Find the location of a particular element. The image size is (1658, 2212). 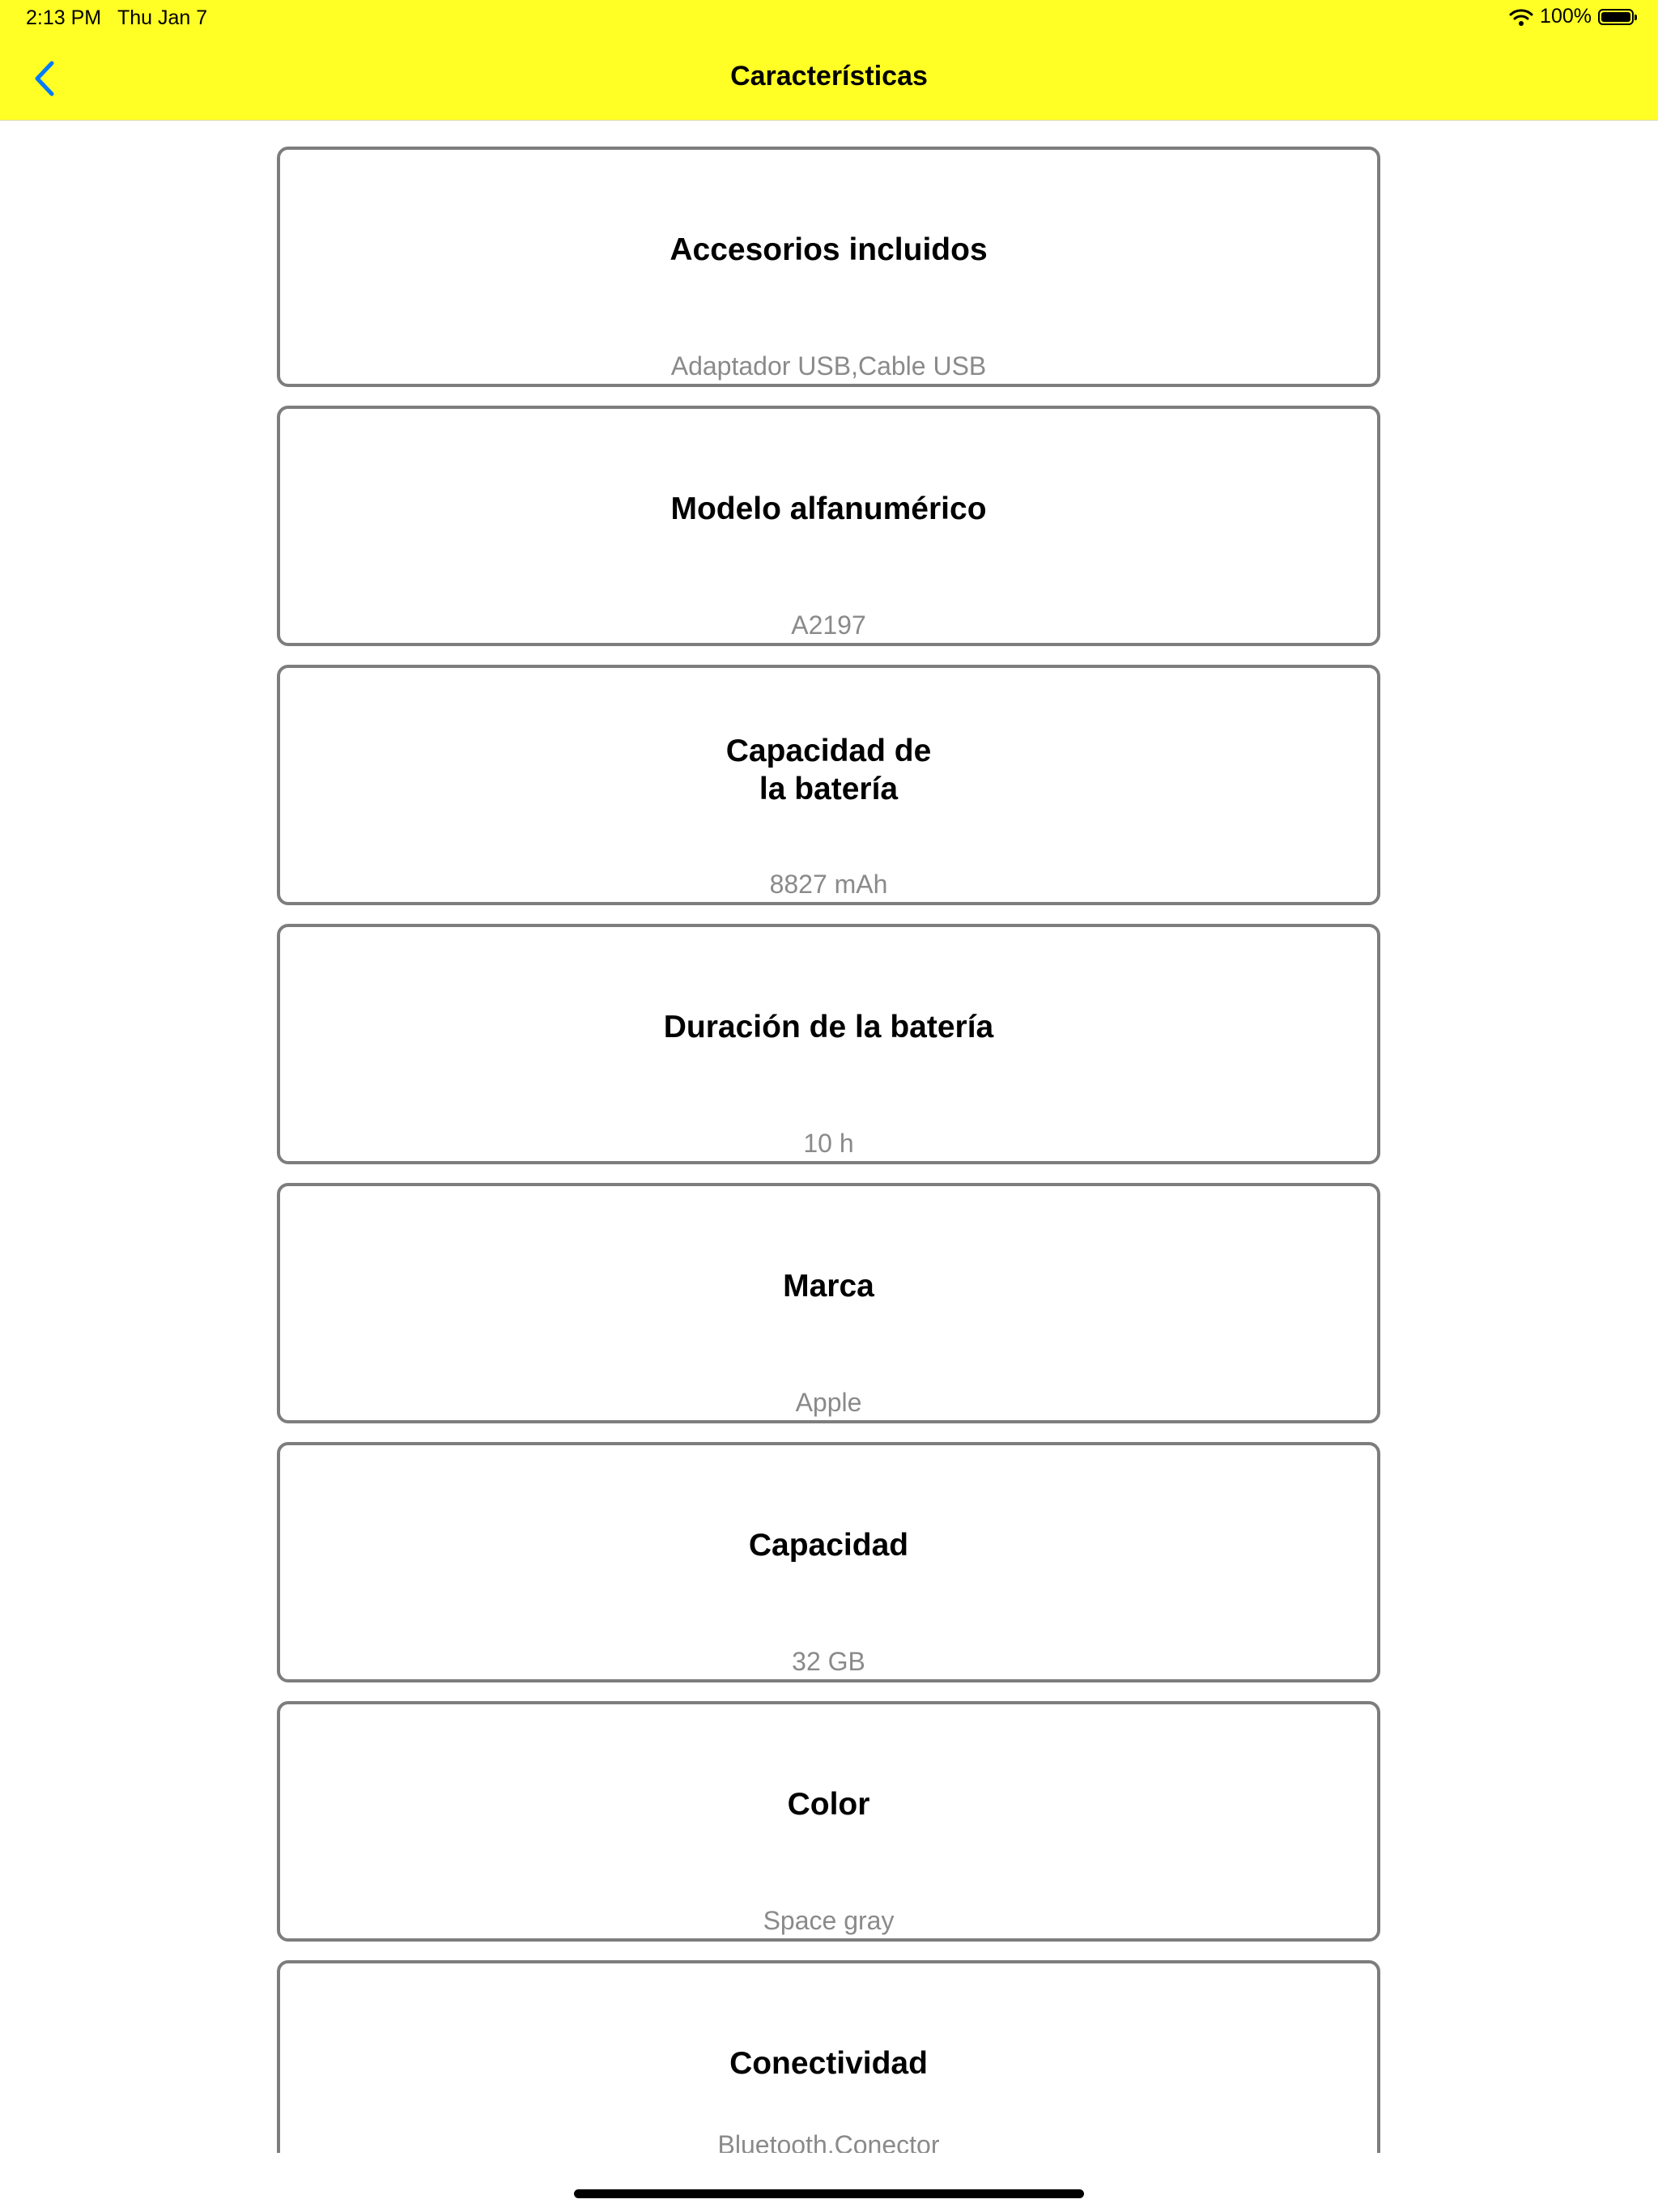

feature-title: Conectividad is located at coordinates (828, 2064).